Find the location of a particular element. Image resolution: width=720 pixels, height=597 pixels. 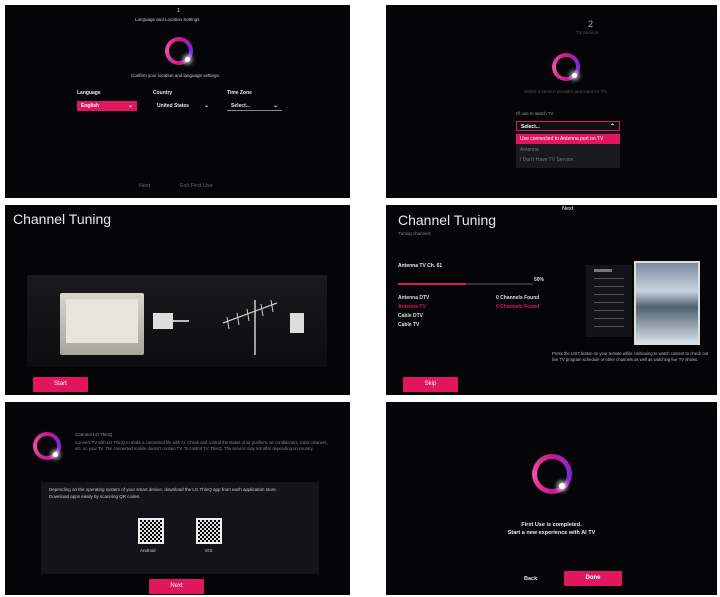

ios-qr-code-icon is located at coordinates (209, 531).